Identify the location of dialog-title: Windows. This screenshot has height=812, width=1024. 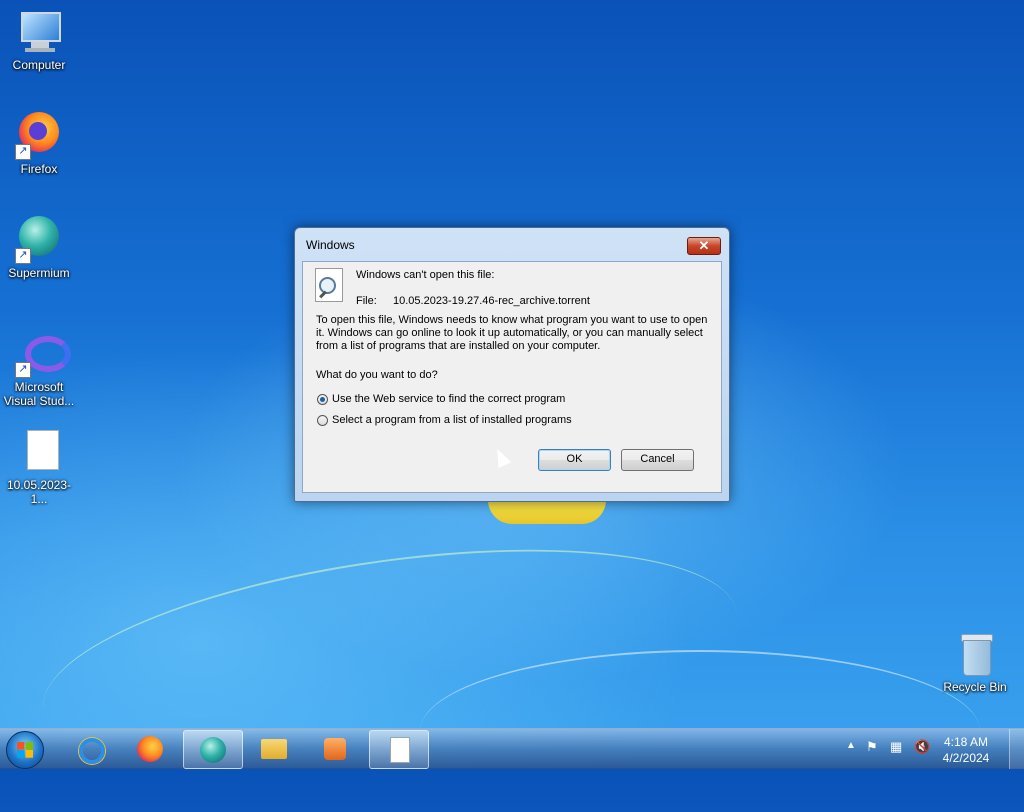
(330, 245).